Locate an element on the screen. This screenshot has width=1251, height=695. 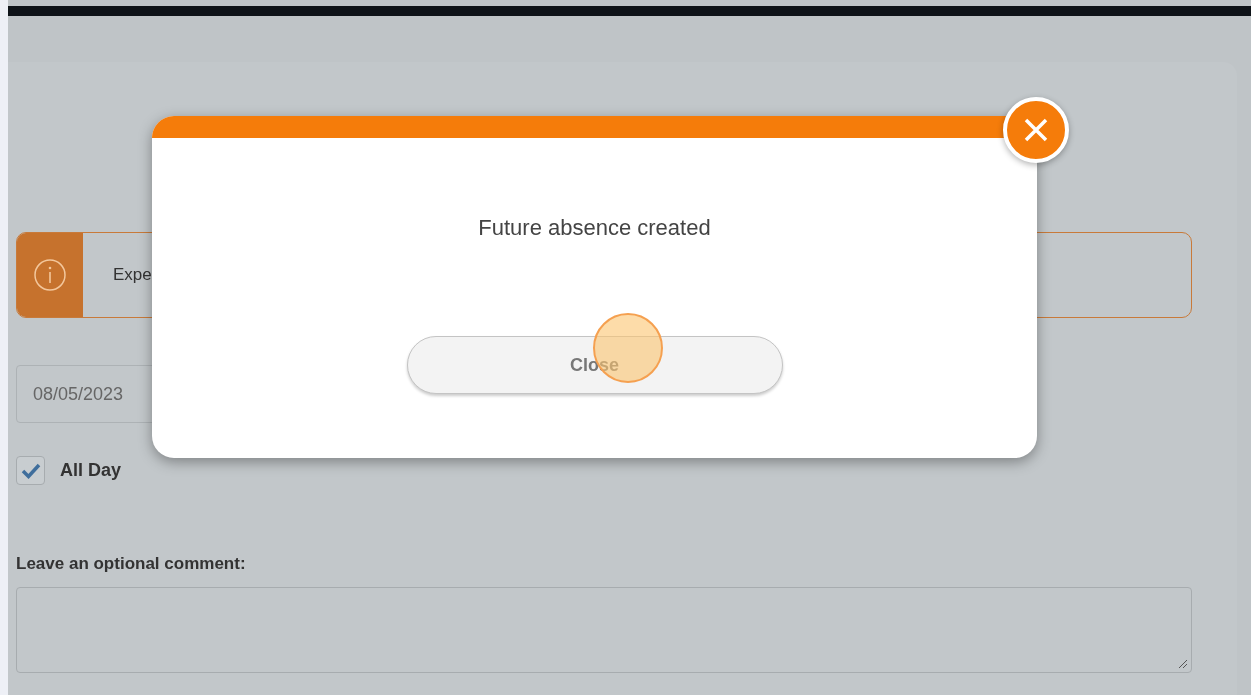
comment-label: Leave an optional comment: is located at coordinates (131, 564).